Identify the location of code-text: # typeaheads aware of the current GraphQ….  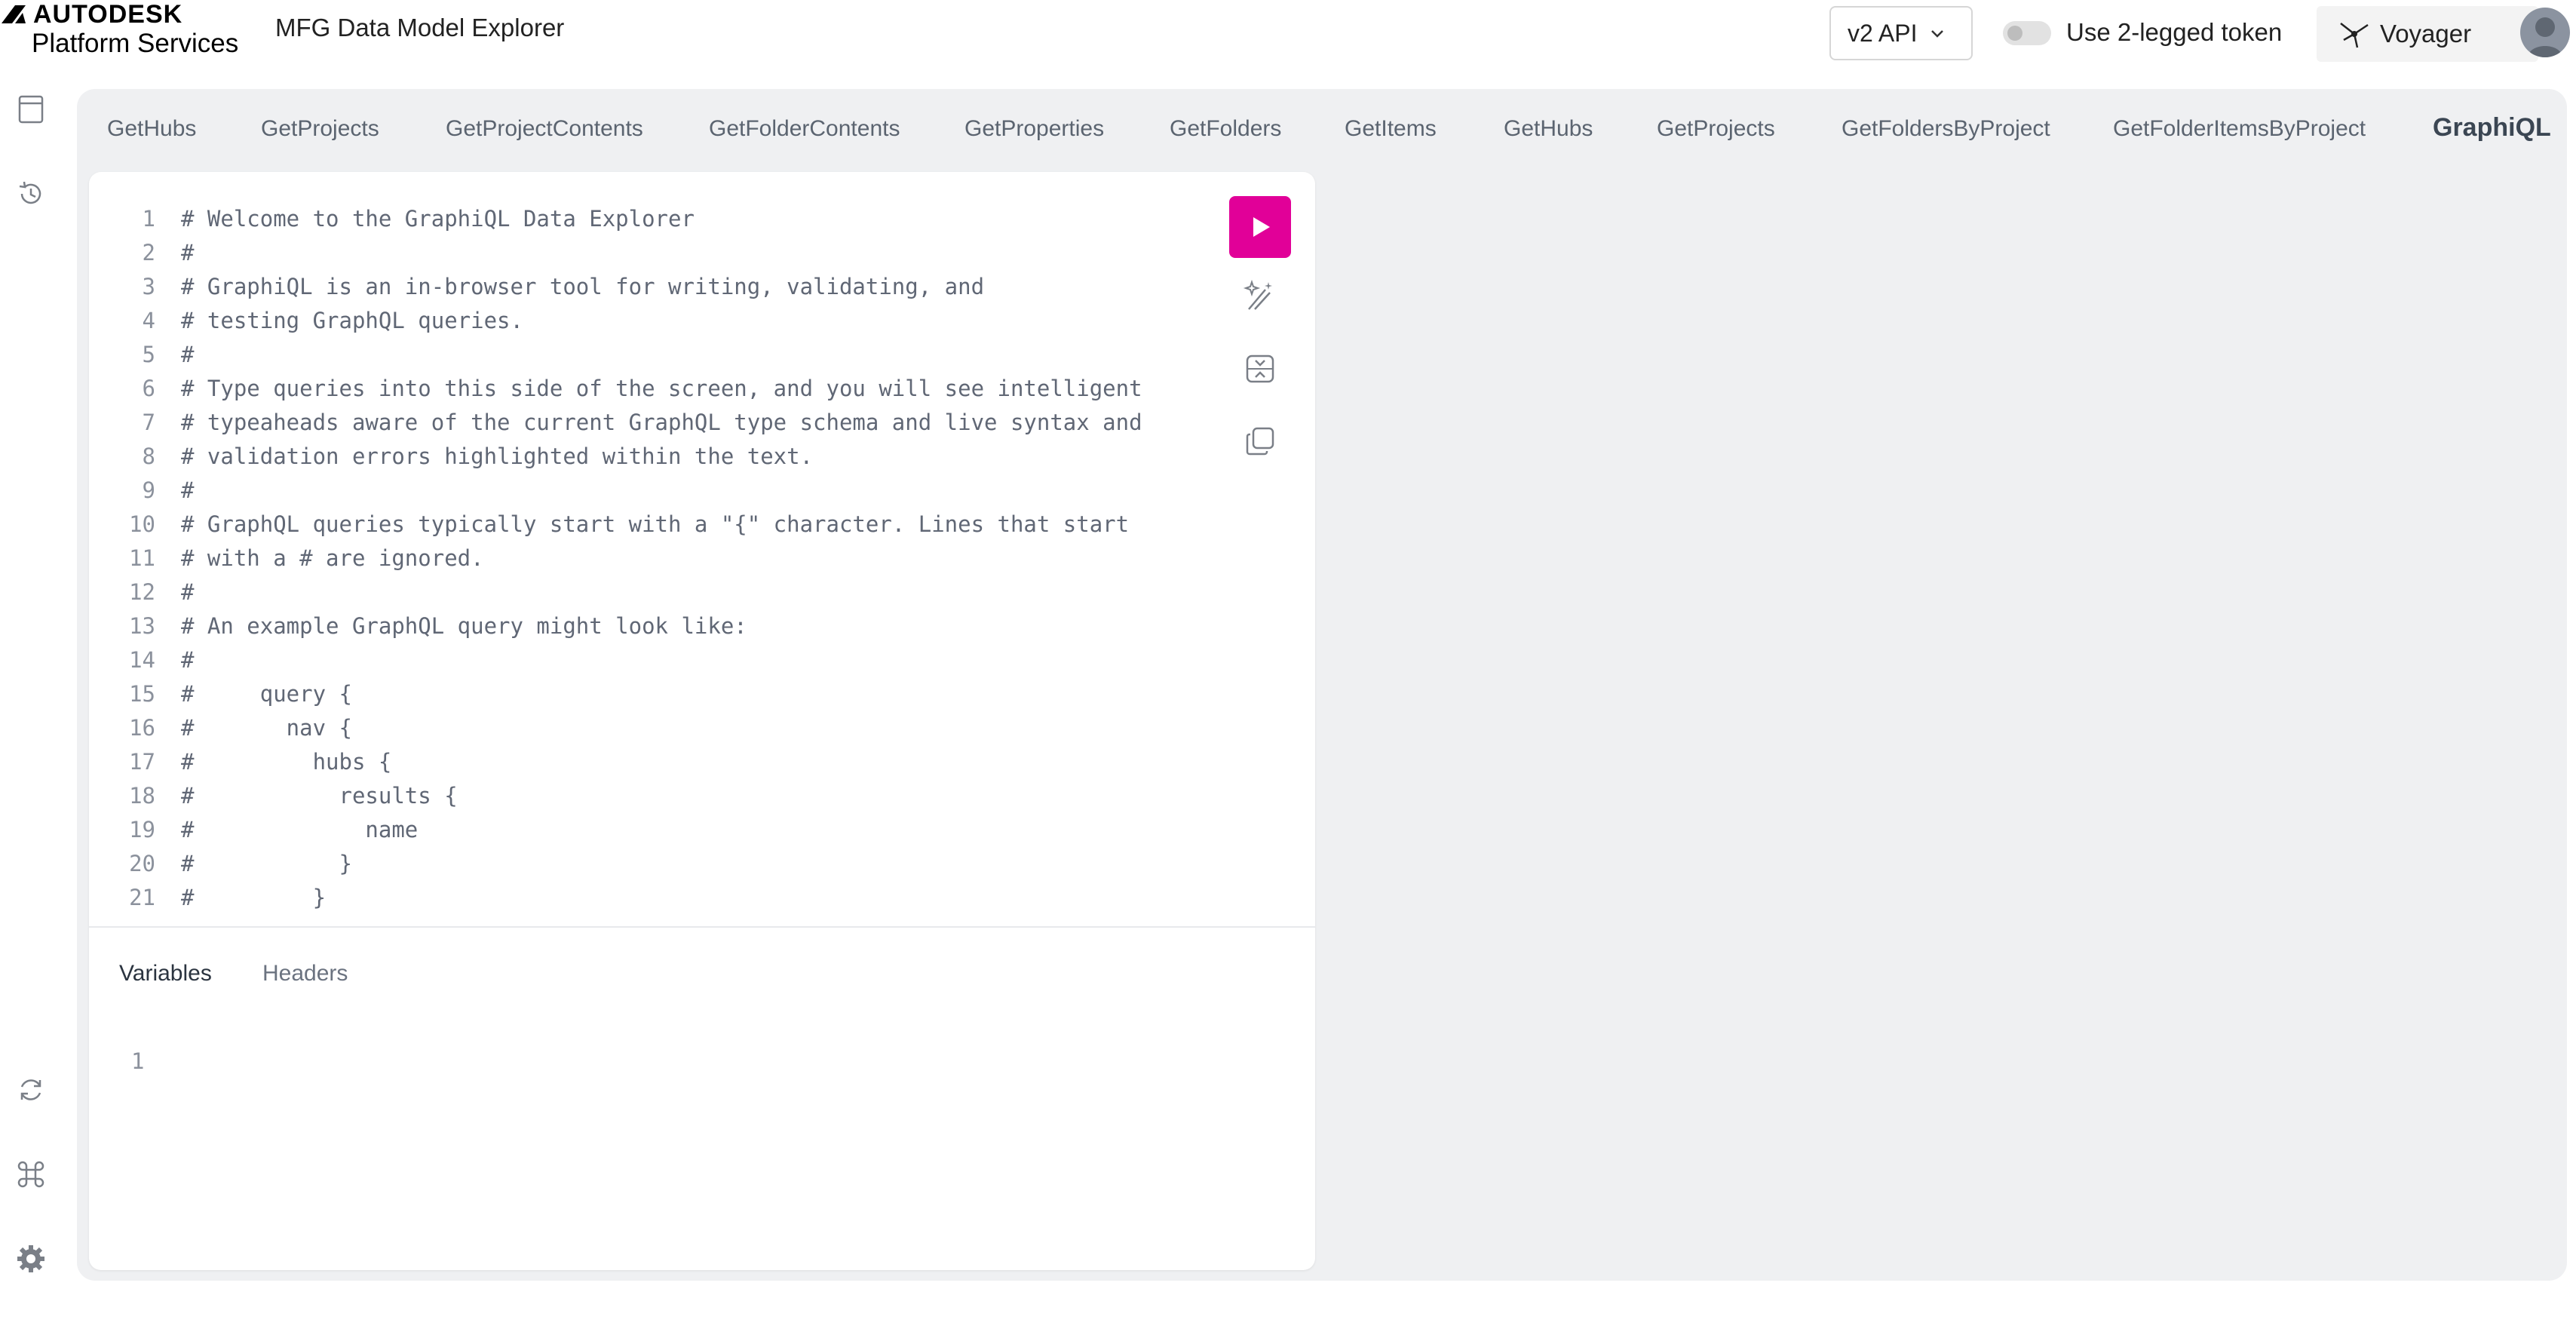
(661, 422).